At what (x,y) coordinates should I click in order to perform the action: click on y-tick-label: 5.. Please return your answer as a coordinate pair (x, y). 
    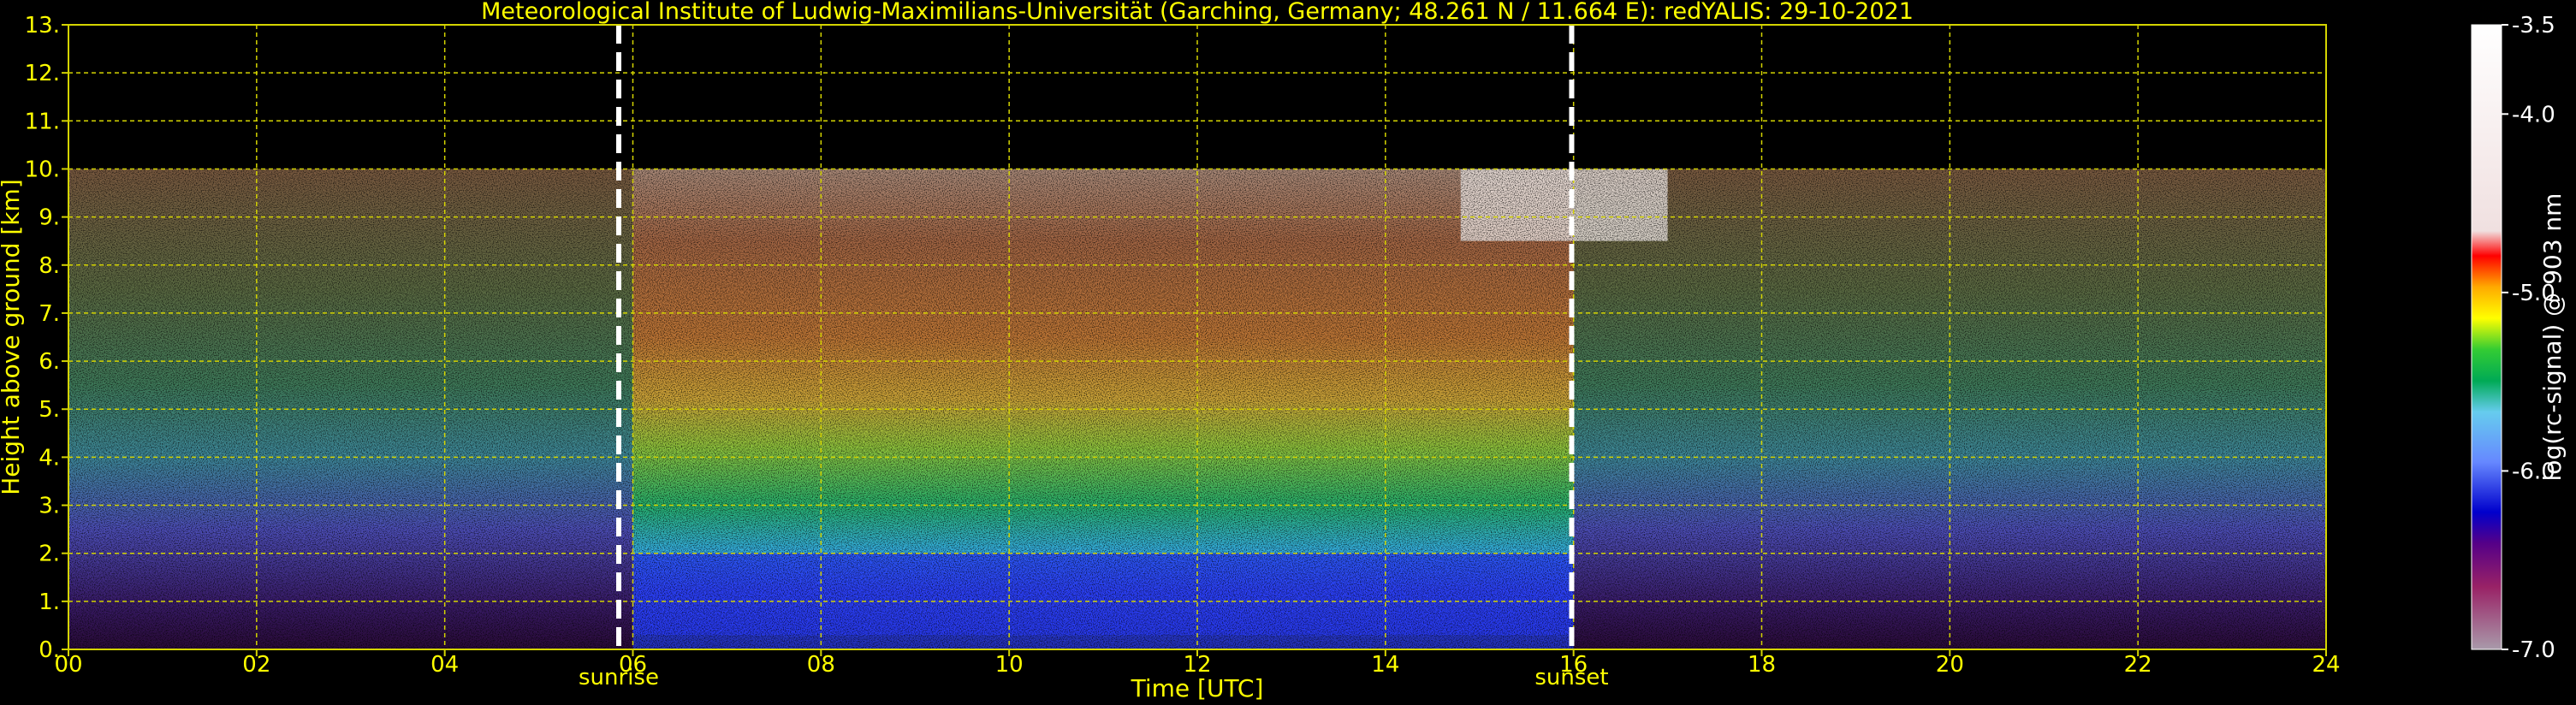
    Looking at the image, I should click on (49, 410).